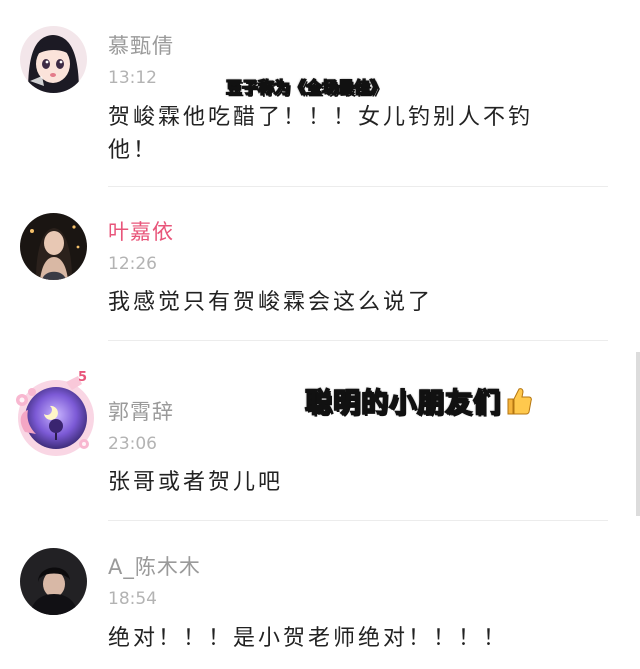 This screenshot has height=669, width=640. Describe the element at coordinates (132, 78) in the screenshot. I see `comment-time: 13:12` at that location.